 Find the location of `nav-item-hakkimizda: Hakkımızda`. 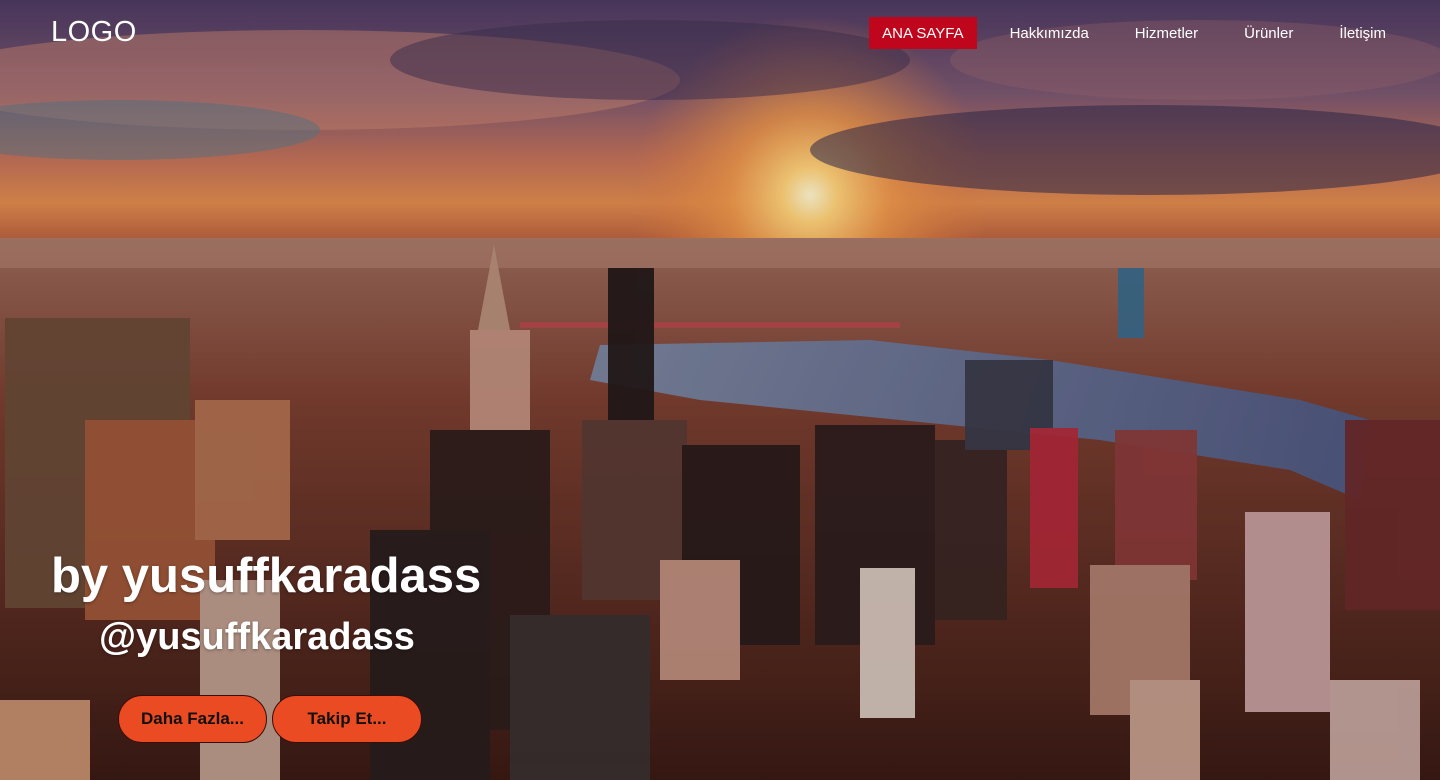

nav-item-hakkimizda: Hakkımızda is located at coordinates (1049, 33).